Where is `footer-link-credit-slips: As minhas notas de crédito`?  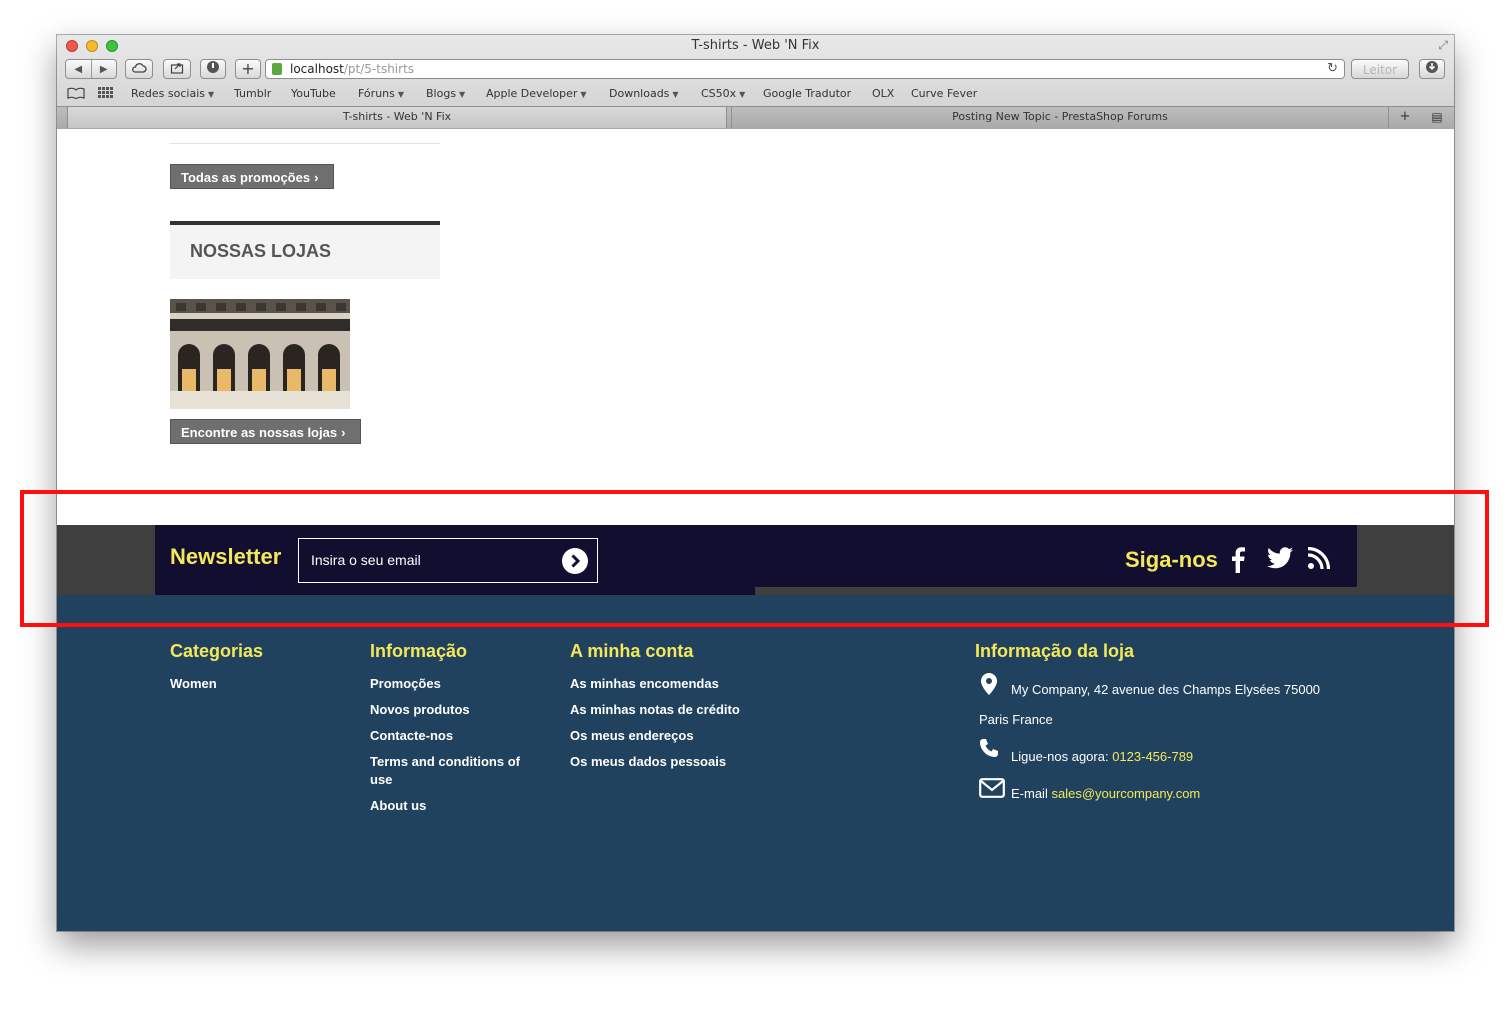
footer-link-credit-slips: As minhas notas de crédito is located at coordinates (655, 710).